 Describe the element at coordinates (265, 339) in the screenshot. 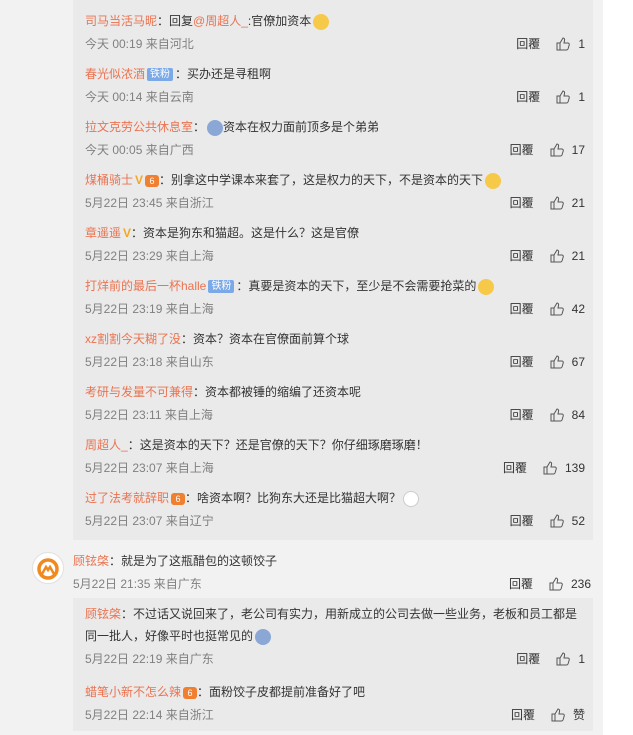

I see `reply-text: ：资本？资本在官僚面前算个球` at that location.